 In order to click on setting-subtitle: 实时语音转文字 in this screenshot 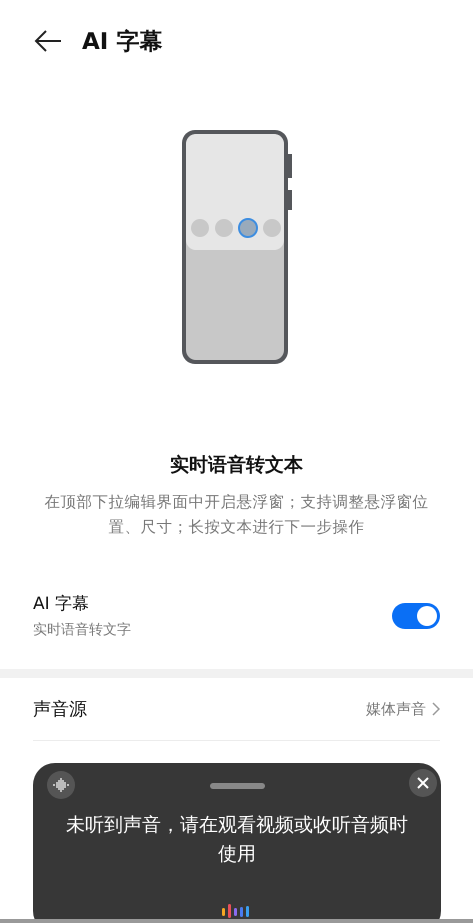, I will do `click(82, 630)`.